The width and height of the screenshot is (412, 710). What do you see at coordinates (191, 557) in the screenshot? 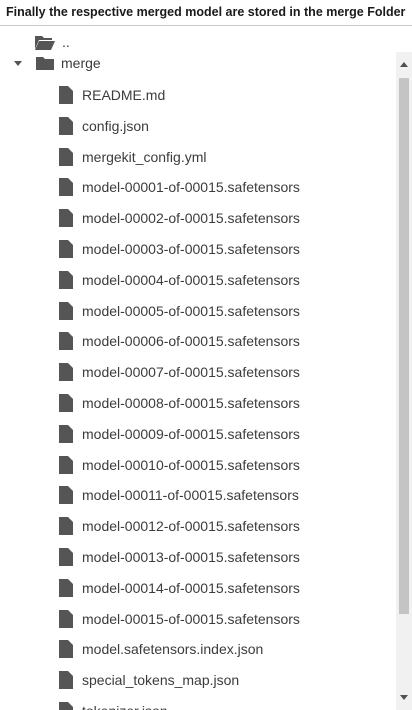
I see `file-name: model-00013-of-00015.safetensors` at bounding box center [191, 557].